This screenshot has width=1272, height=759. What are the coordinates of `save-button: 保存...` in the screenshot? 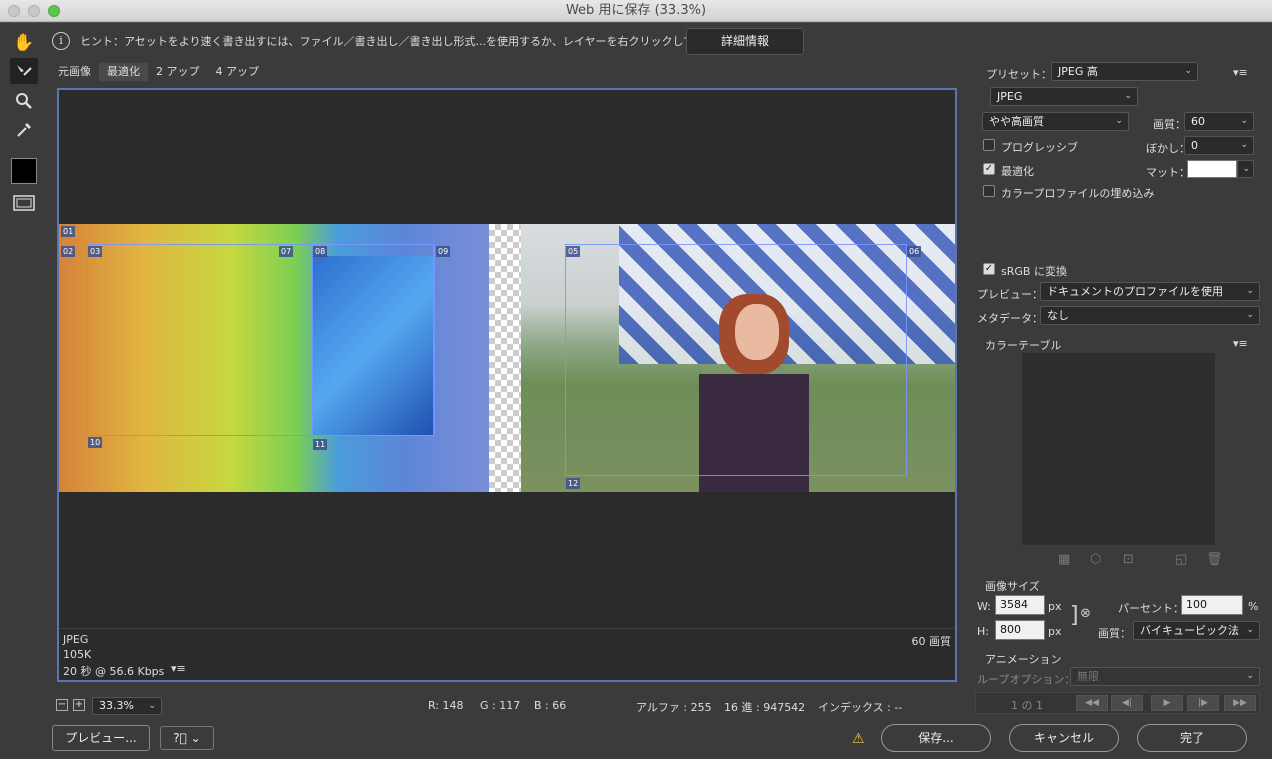 It's located at (936, 738).